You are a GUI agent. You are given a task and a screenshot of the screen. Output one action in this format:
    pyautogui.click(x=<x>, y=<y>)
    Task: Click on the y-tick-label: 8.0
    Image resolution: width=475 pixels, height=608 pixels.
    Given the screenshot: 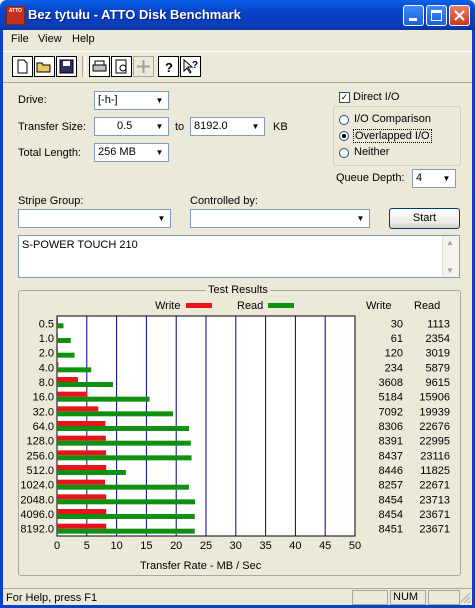 What is the action you would take?
    pyautogui.click(x=46, y=383)
    